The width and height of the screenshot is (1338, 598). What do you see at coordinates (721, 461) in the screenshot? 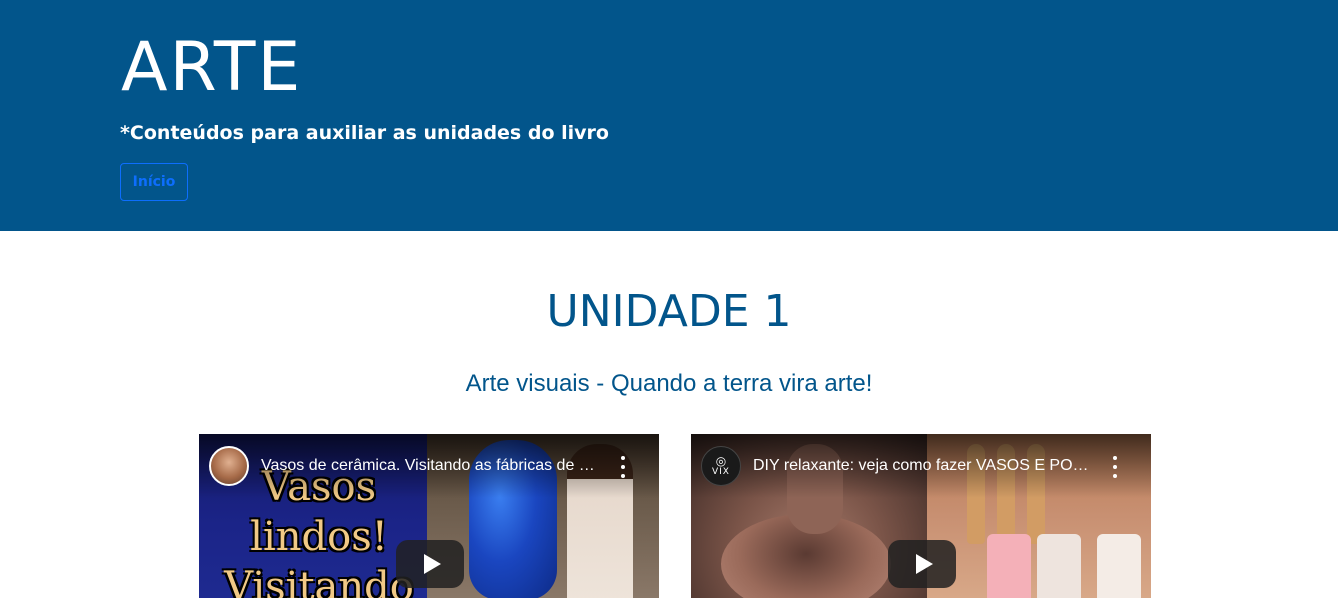
I see `channel-logo-icon: ◎` at bounding box center [721, 461].